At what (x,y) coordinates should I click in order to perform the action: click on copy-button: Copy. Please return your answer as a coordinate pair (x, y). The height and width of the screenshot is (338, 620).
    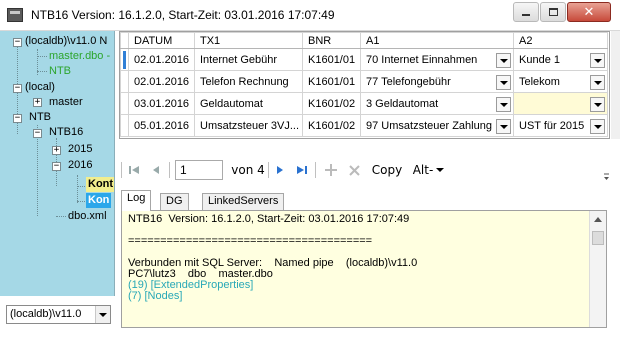
    Looking at the image, I should click on (387, 170).